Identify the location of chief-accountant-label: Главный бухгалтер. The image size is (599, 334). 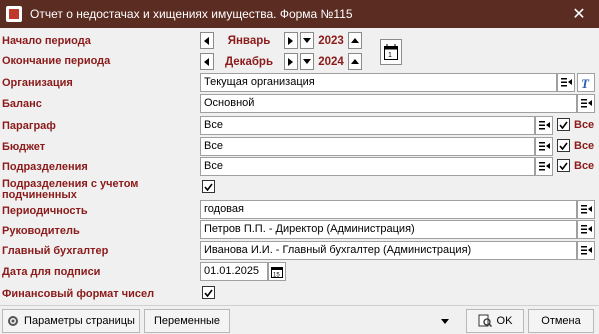
(55, 251).